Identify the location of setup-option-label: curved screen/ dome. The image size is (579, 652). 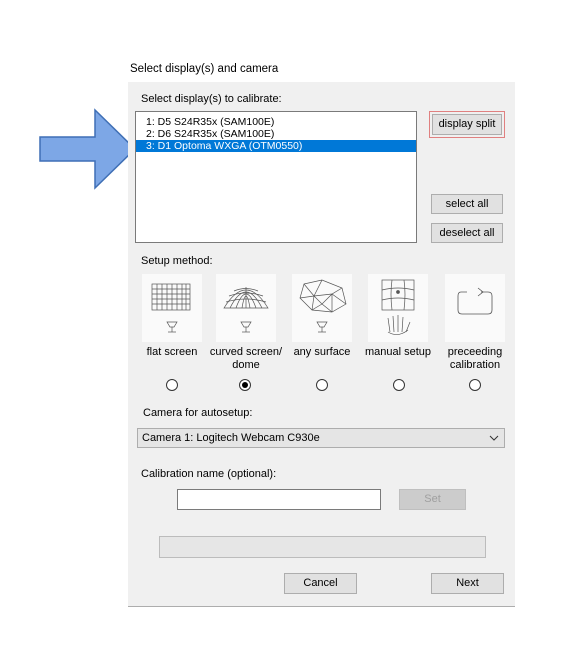
(246, 358).